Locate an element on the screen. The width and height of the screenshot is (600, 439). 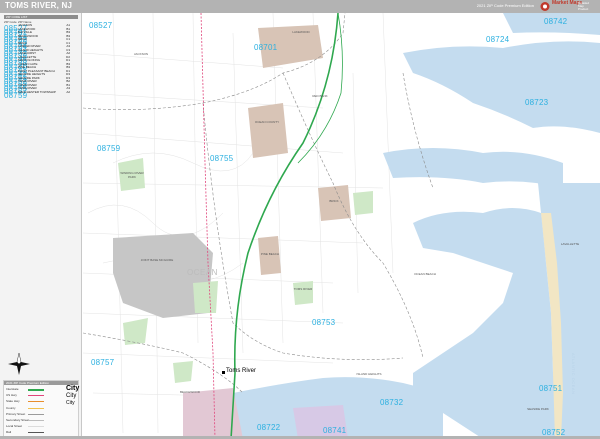
zip-label-08732: 08732 is located at coordinates (391, 402).